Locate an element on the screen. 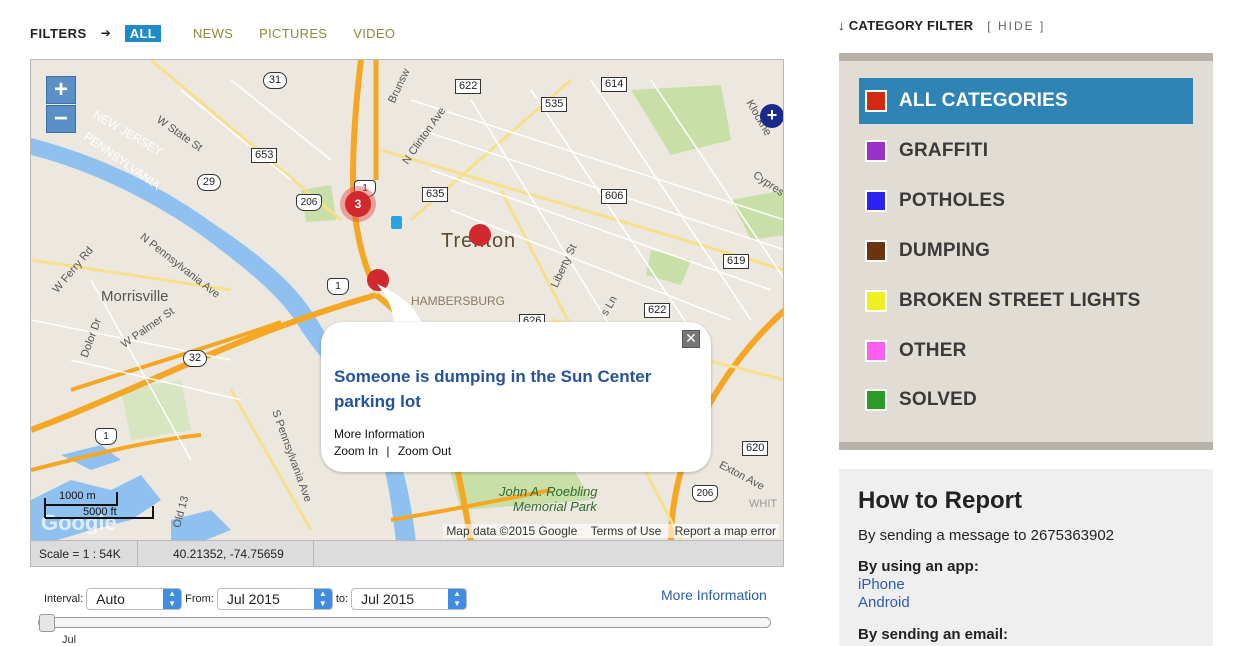 This screenshot has height=646, width=1240. category-label: GRAFFITI is located at coordinates (944, 150).